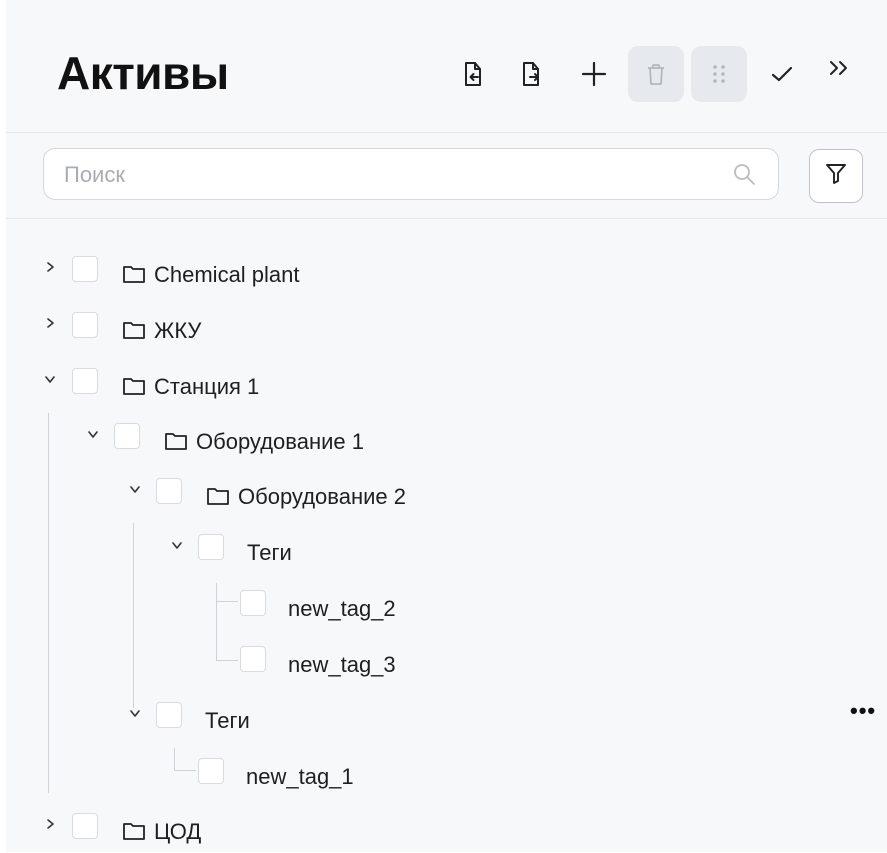  I want to click on drag-button, so click(719, 74).